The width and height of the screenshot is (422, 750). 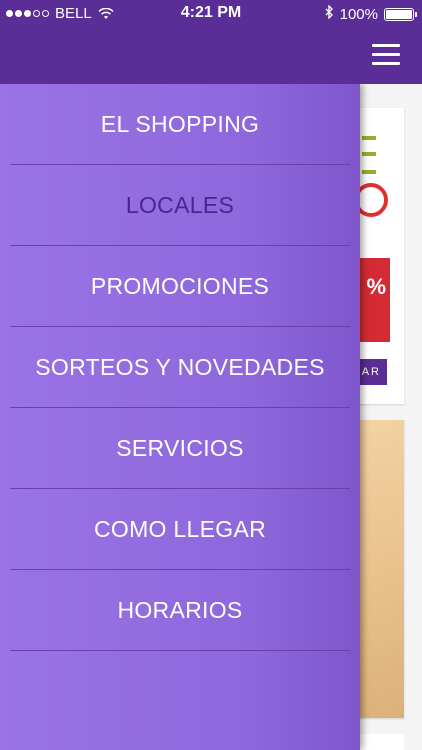 What do you see at coordinates (211, 14) in the screenshot?
I see `status-bar: BELL 4:21 PM 100%` at bounding box center [211, 14].